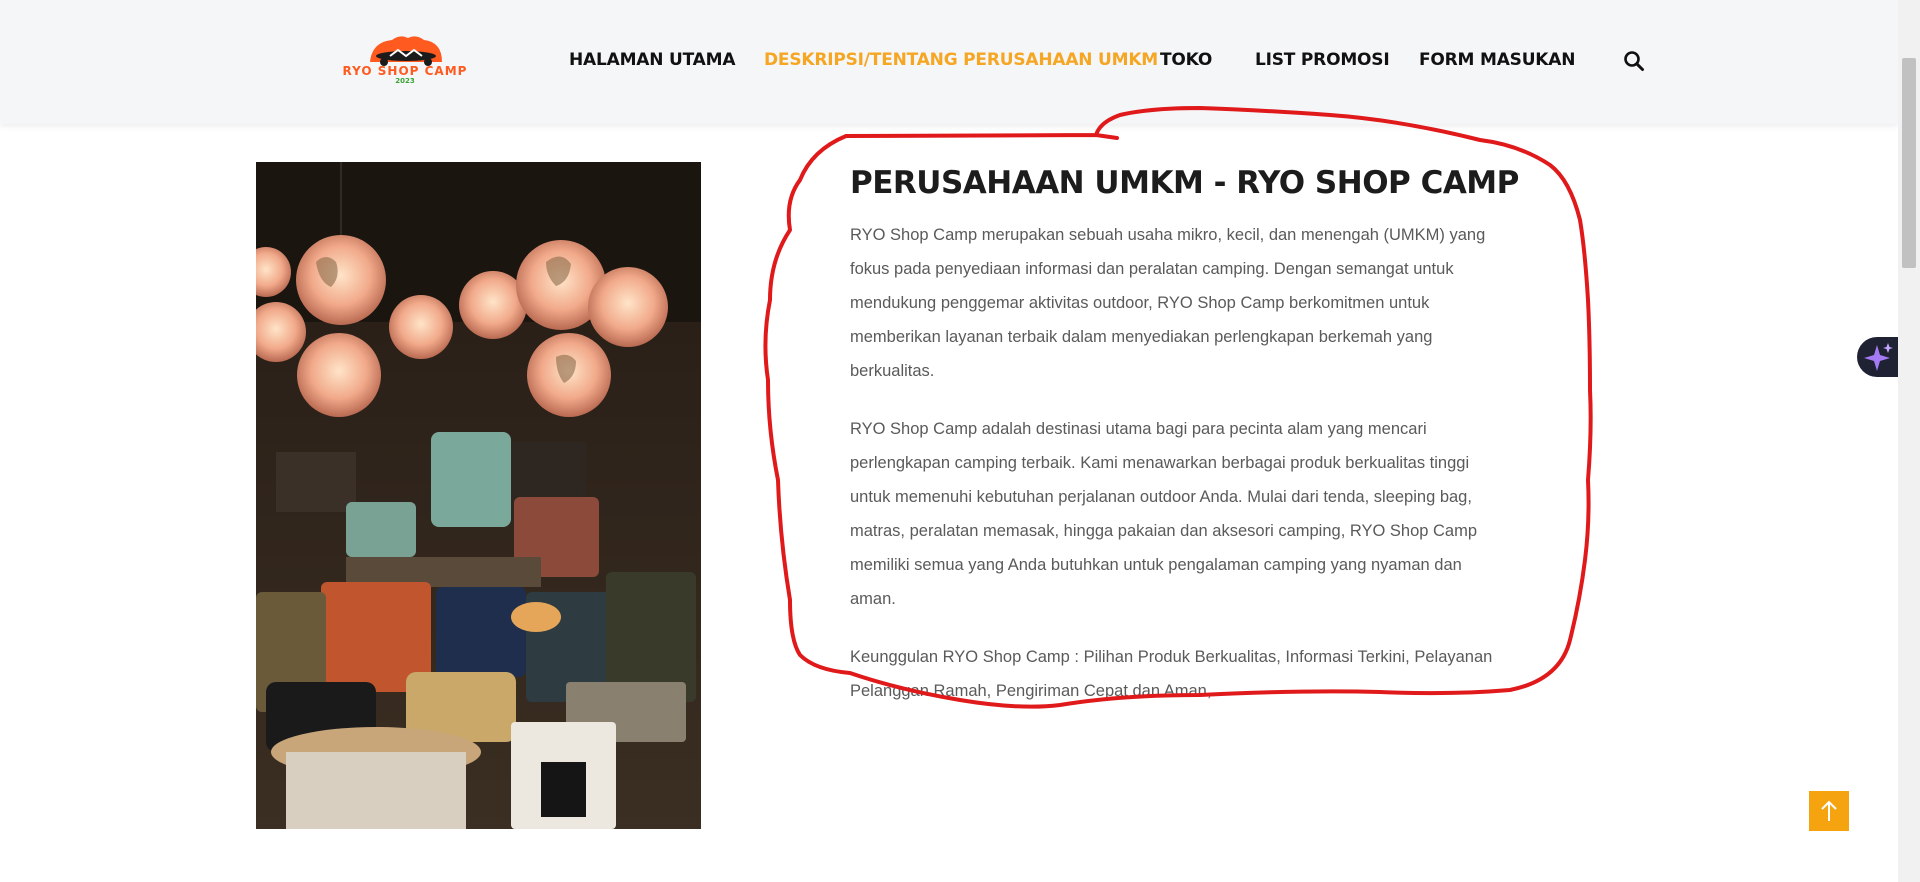  I want to click on tent-logo-icon, so click(406, 51).